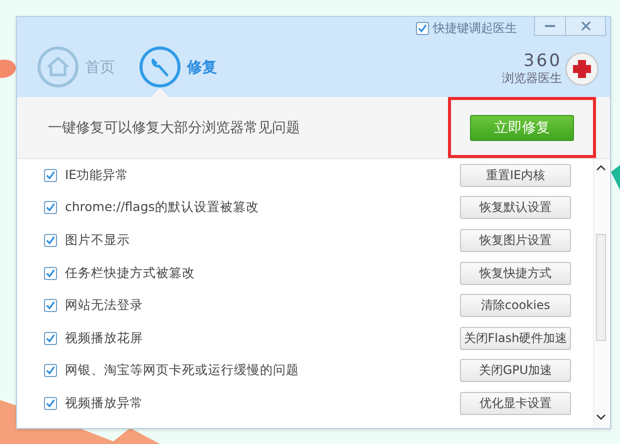 The image size is (620, 444). I want to click on action-button: 恢复图片设置, so click(515, 240).